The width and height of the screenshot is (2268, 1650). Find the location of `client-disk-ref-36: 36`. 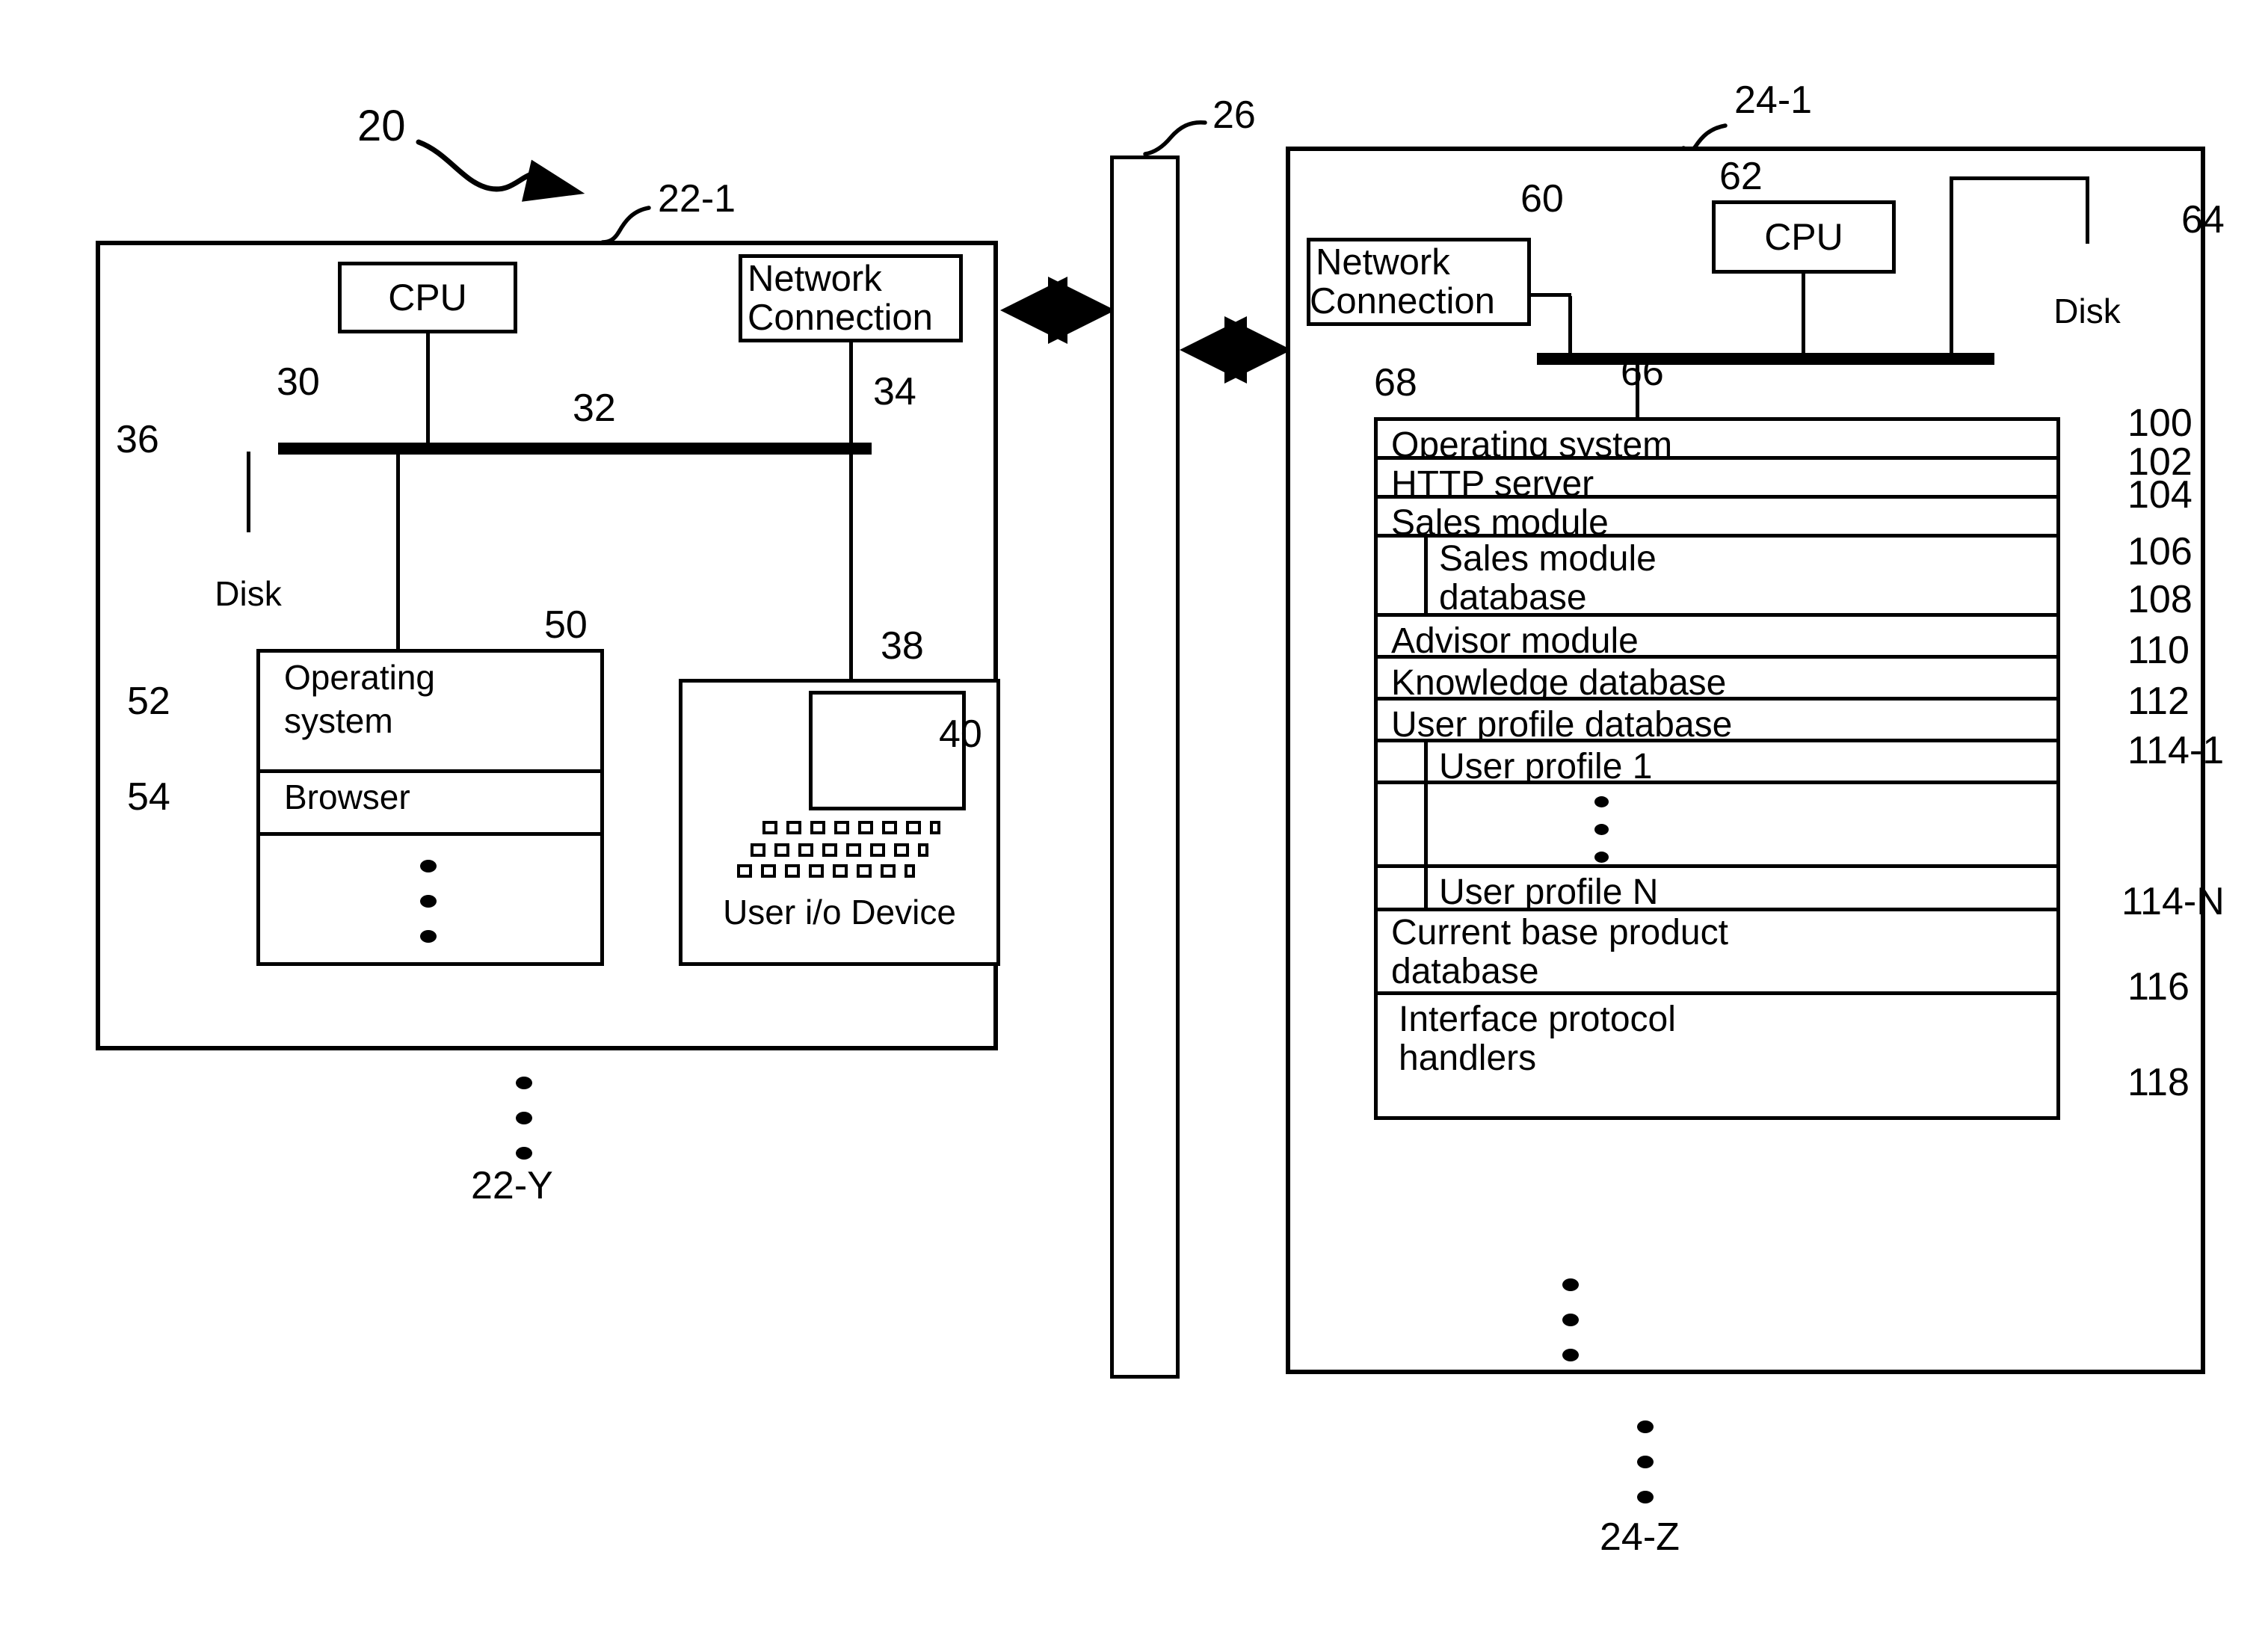

client-disk-ref-36: 36 is located at coordinates (137, 439).